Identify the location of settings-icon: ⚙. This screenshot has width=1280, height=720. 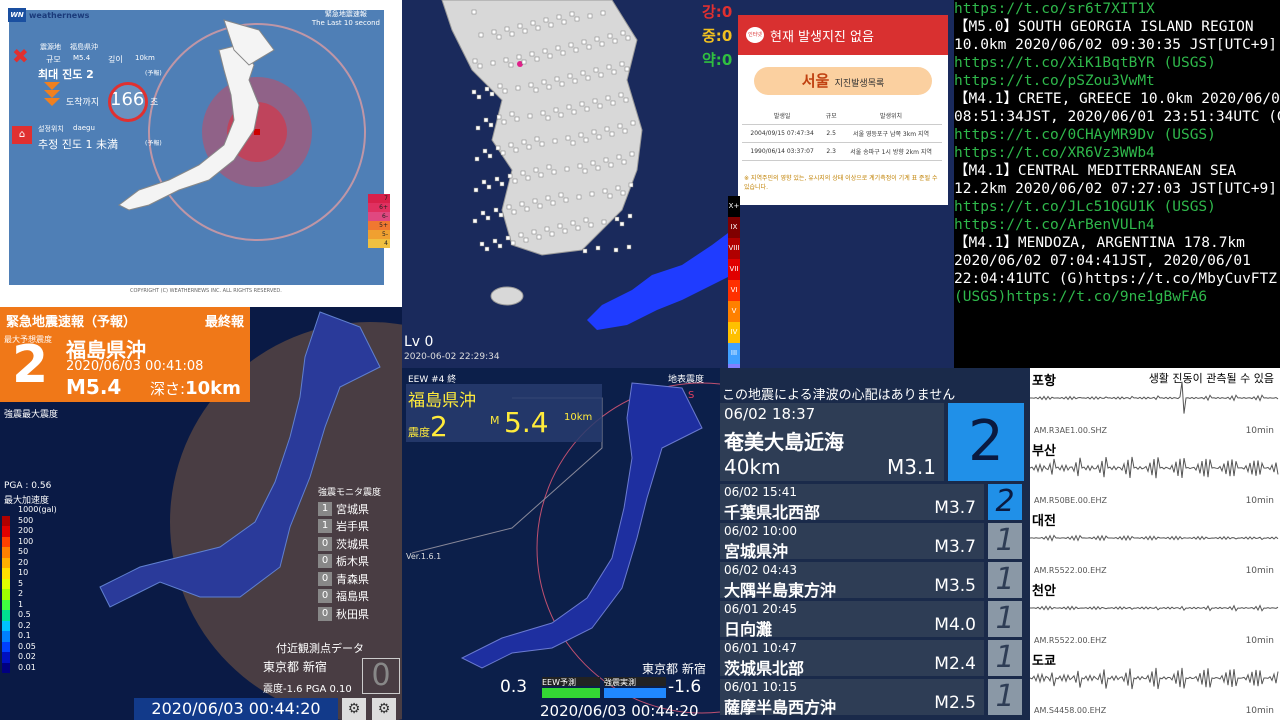
(354, 709).